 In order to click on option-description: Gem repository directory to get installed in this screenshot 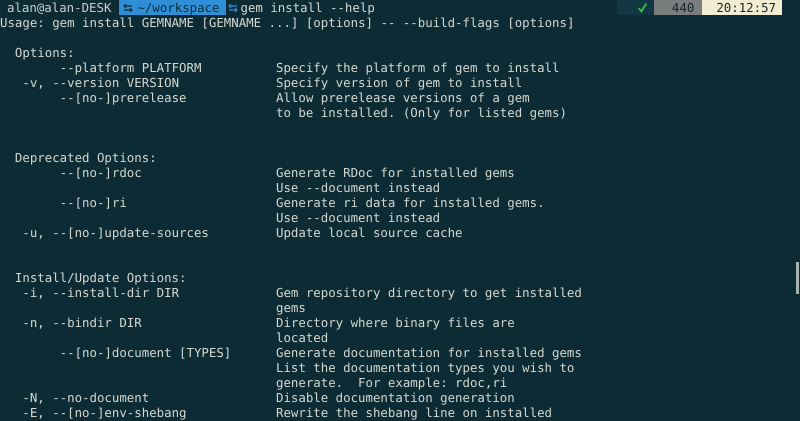, I will do `click(429, 292)`.